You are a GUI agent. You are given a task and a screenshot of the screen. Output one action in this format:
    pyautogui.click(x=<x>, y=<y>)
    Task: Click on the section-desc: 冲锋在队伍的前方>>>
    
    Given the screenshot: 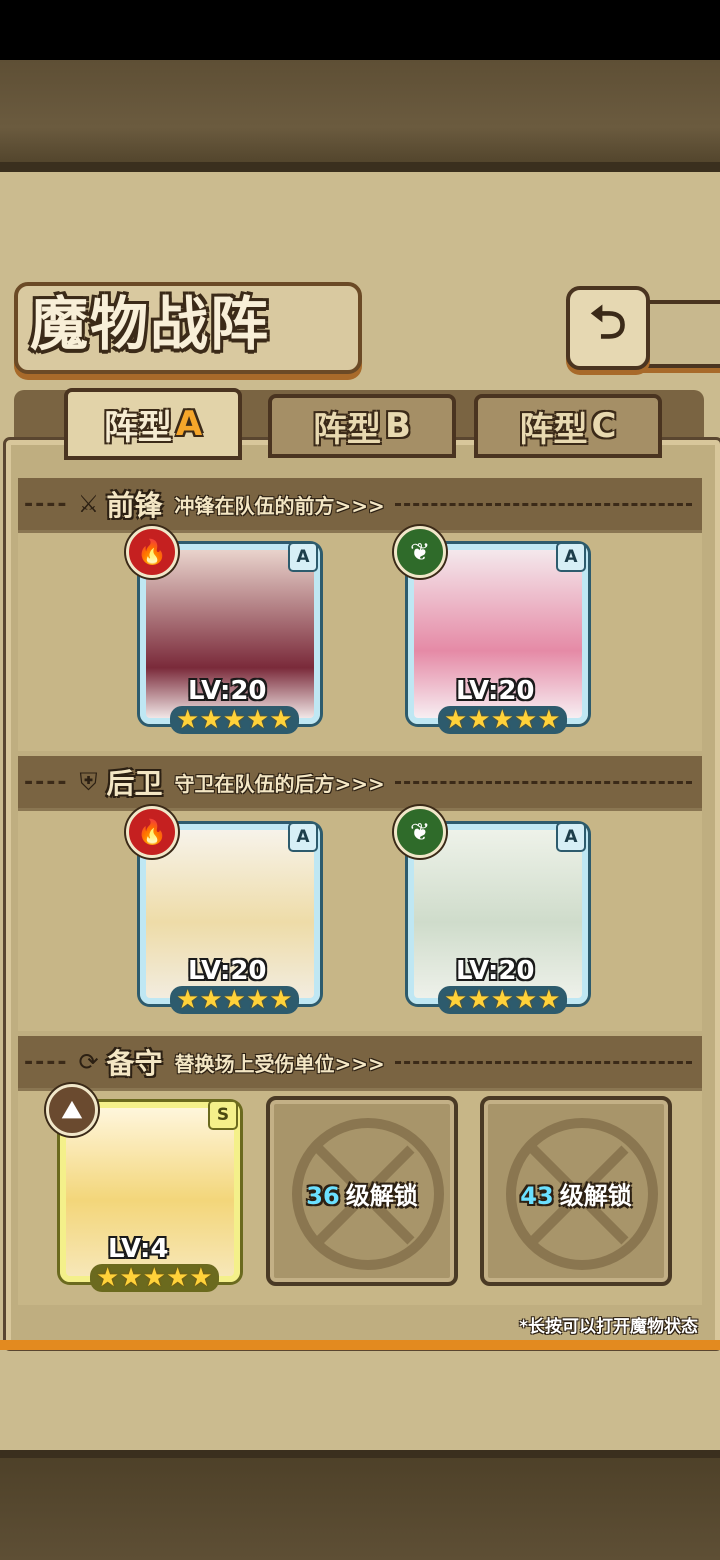 What is the action you would take?
    pyautogui.click(x=279, y=505)
    